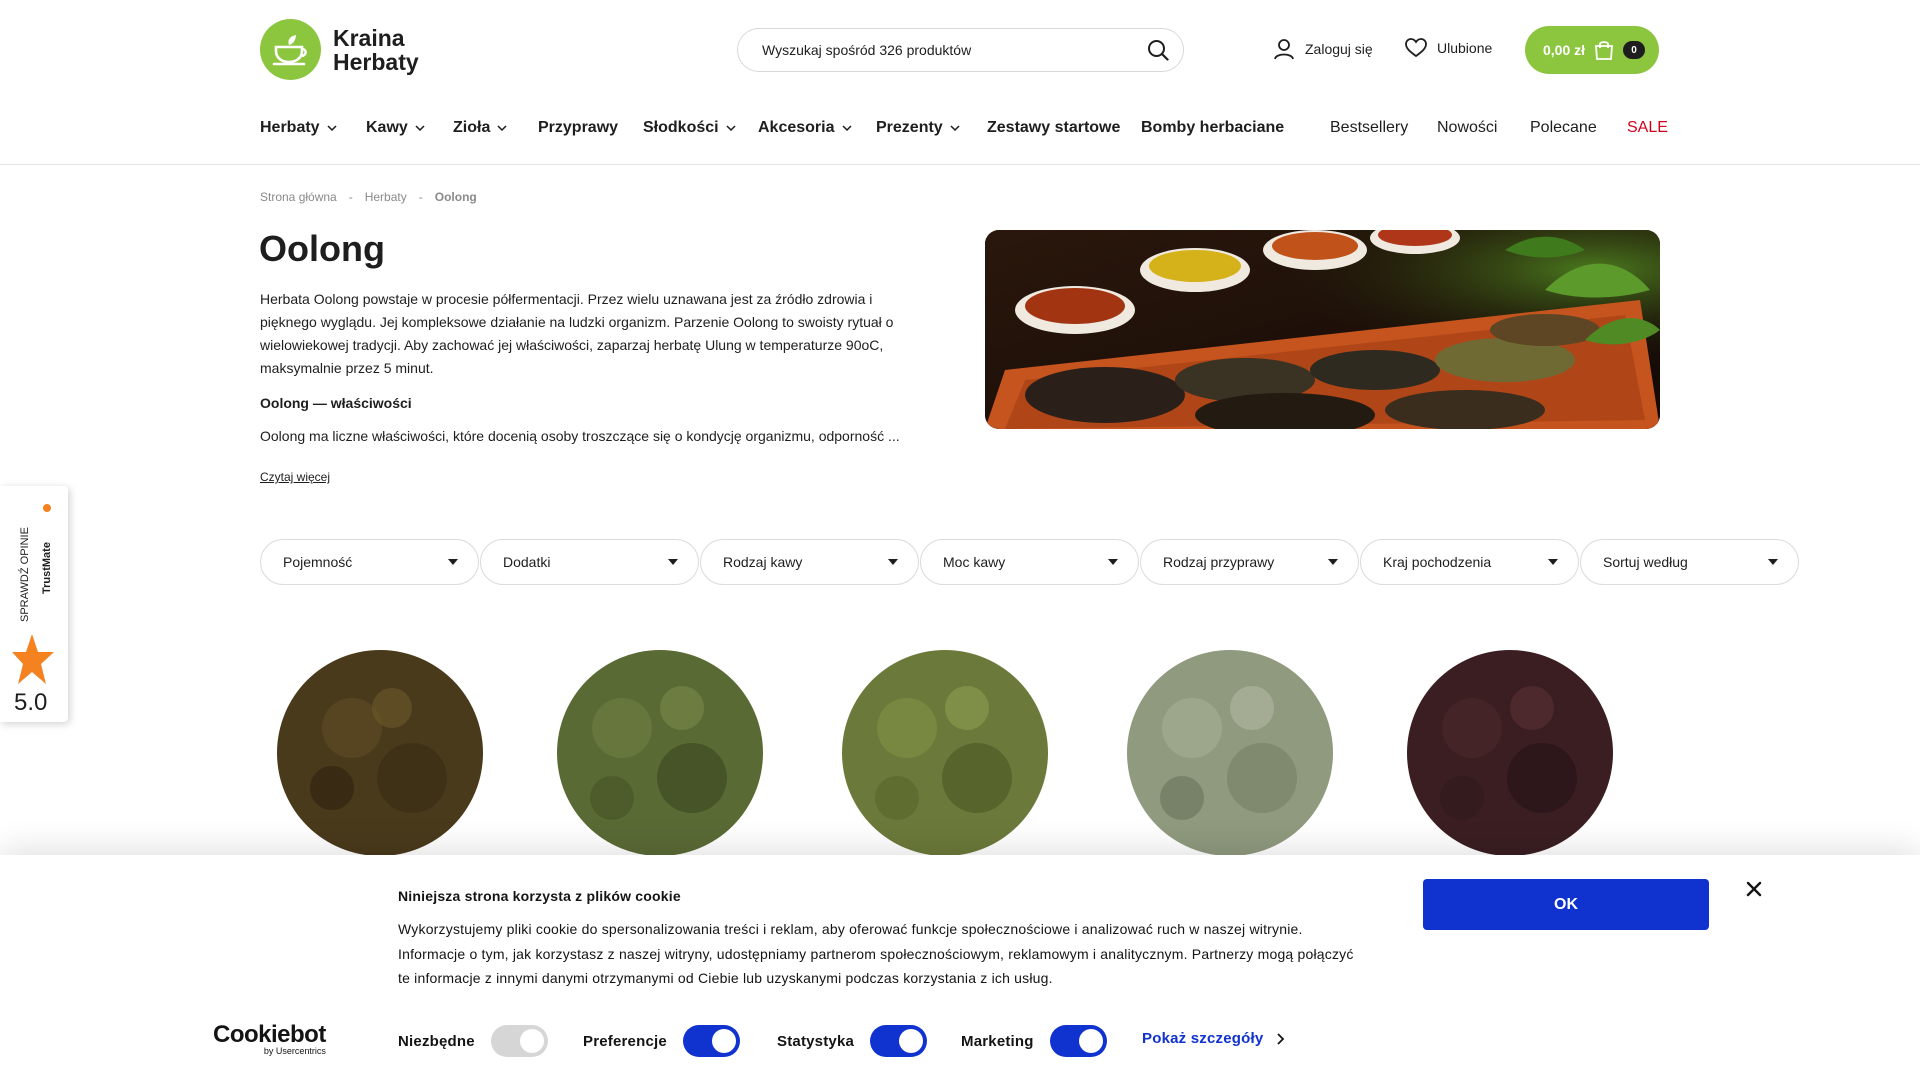 This screenshot has height=1080, width=1920. Describe the element at coordinates (519, 1041) in the screenshot. I see `necessary-switch` at that location.